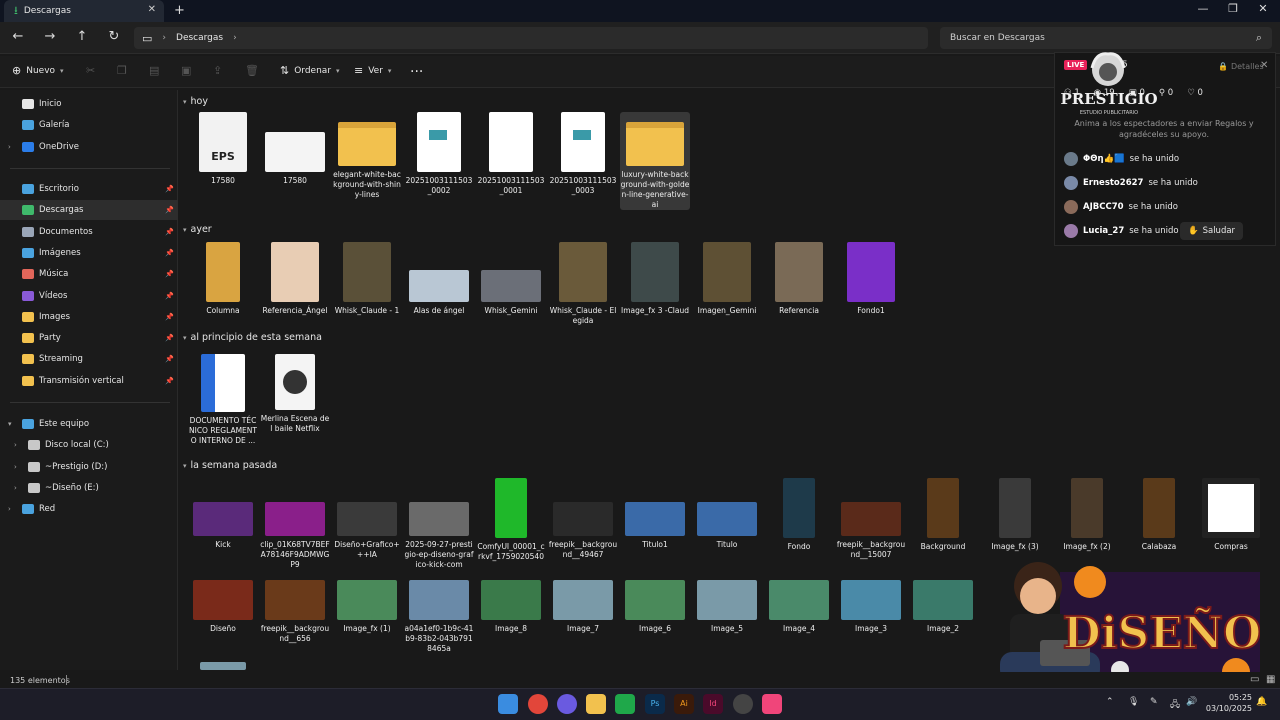 Image resolution: width=1280 pixels, height=720 pixels. What do you see at coordinates (223, 666) in the screenshot?
I see `file-thumbnail-partial` at bounding box center [223, 666].